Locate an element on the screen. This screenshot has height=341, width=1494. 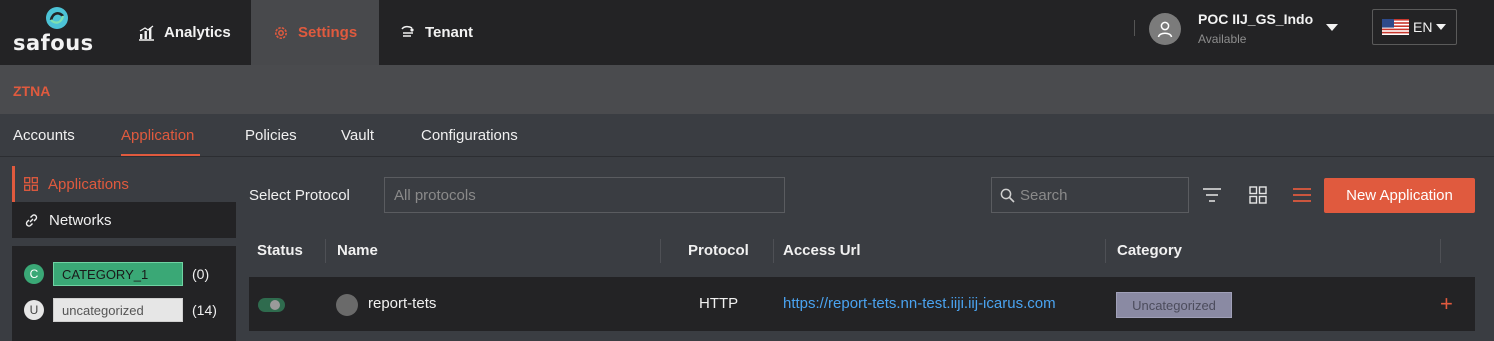
nav-settings-label: Settings is located at coordinates (328, 32).